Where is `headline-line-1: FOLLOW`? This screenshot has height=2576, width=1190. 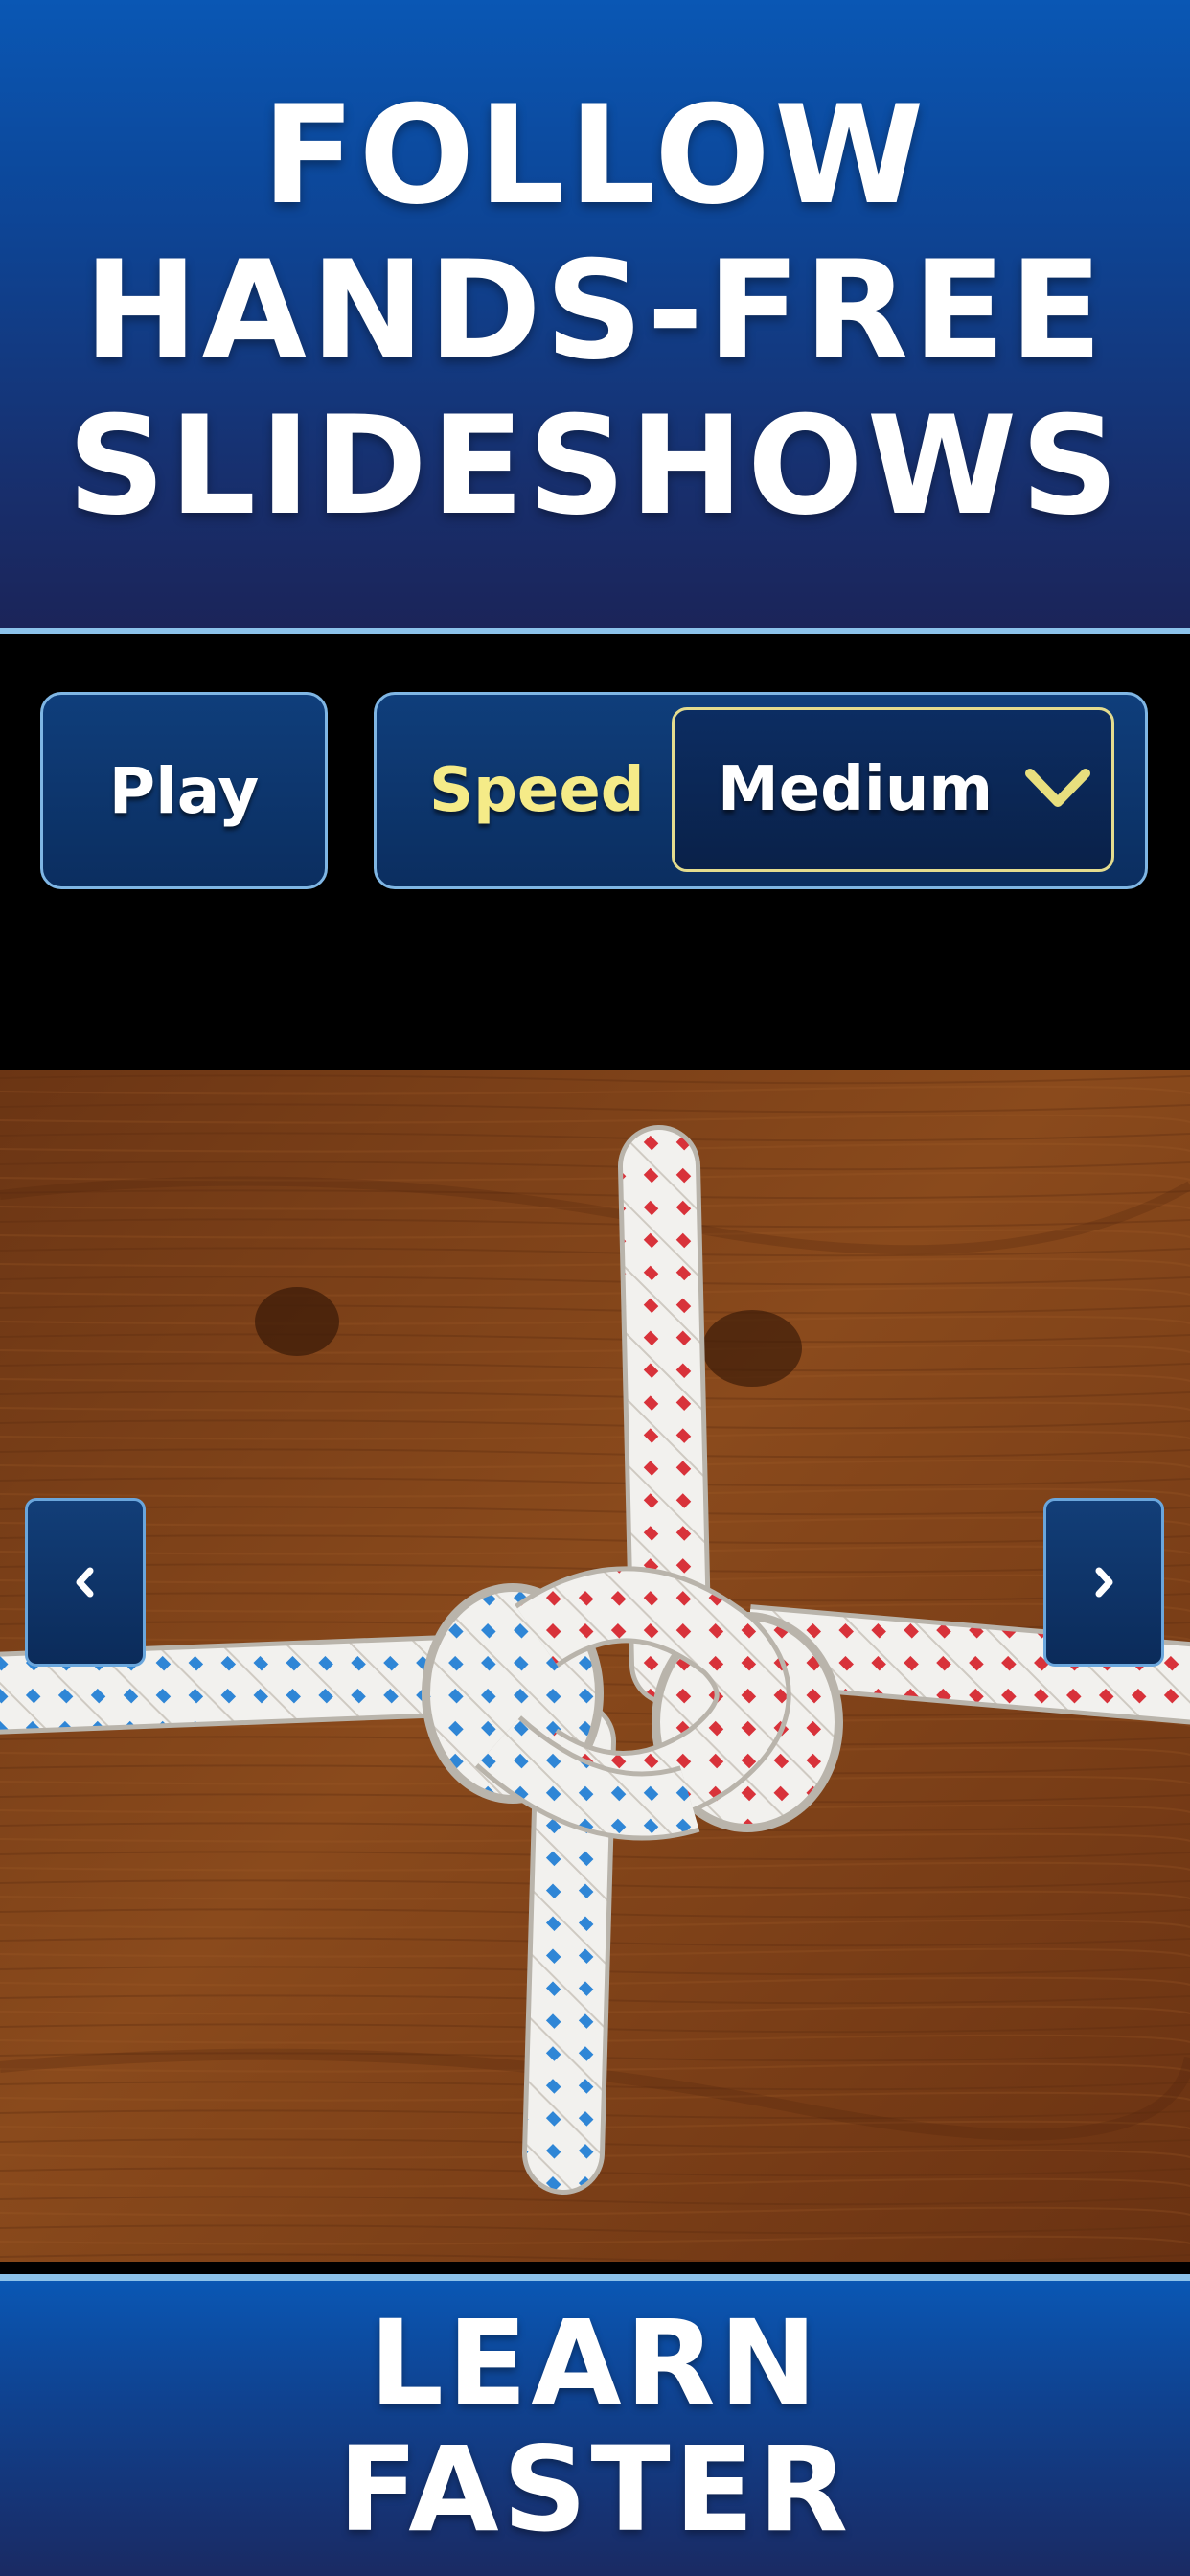
headline-line-1: FOLLOW is located at coordinates (595, 156).